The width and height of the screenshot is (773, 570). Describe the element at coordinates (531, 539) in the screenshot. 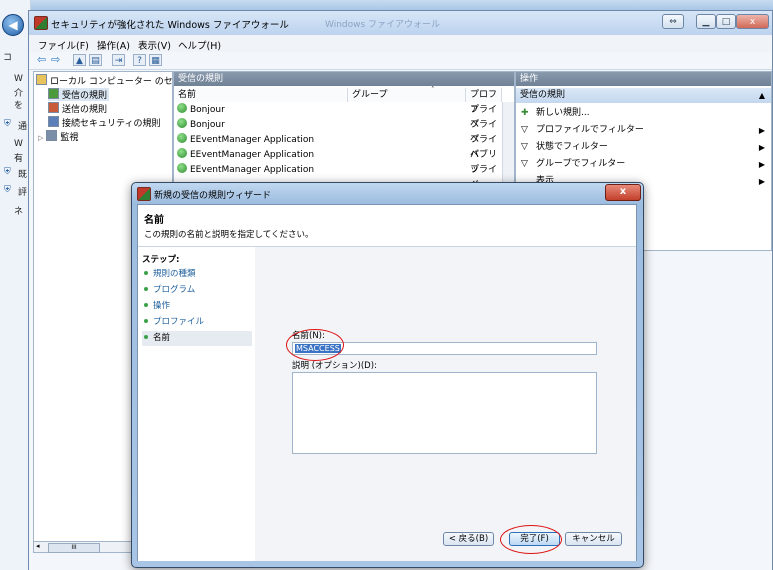

I see `highlight-ellipse` at that location.